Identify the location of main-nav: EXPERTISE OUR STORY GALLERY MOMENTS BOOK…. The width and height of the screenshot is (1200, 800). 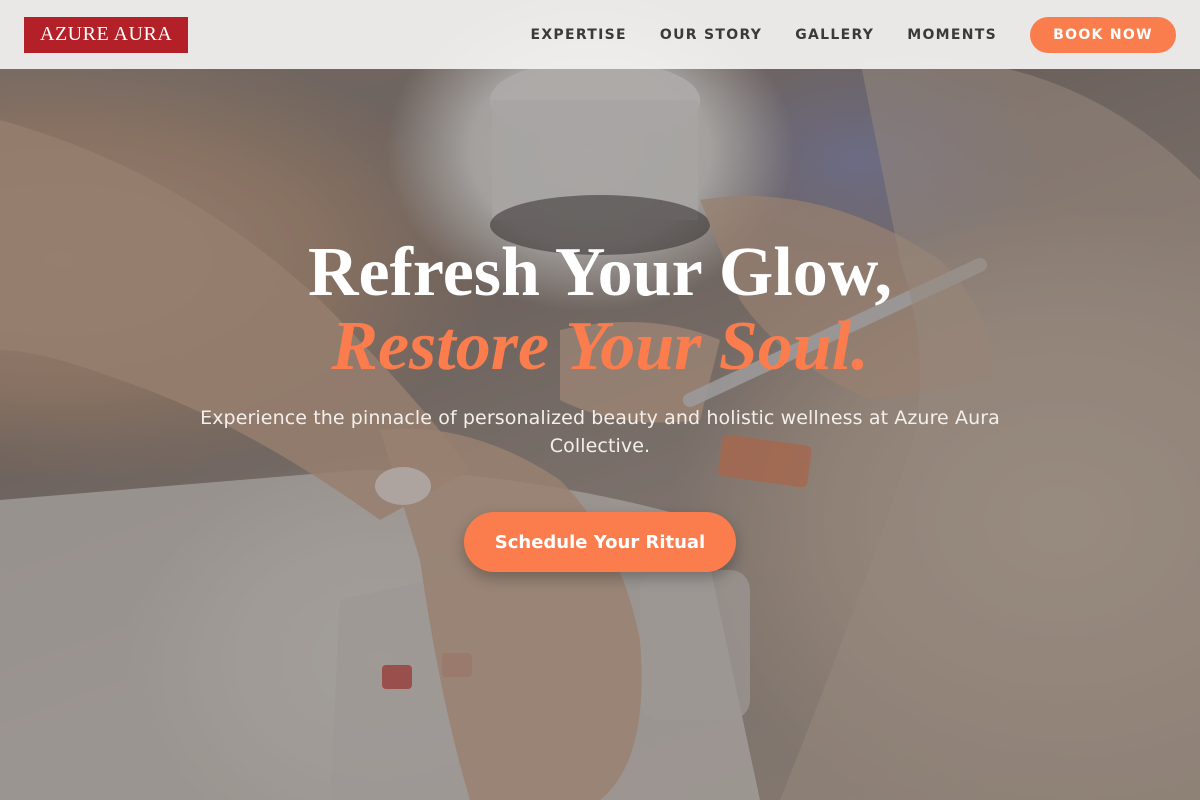
(853, 34).